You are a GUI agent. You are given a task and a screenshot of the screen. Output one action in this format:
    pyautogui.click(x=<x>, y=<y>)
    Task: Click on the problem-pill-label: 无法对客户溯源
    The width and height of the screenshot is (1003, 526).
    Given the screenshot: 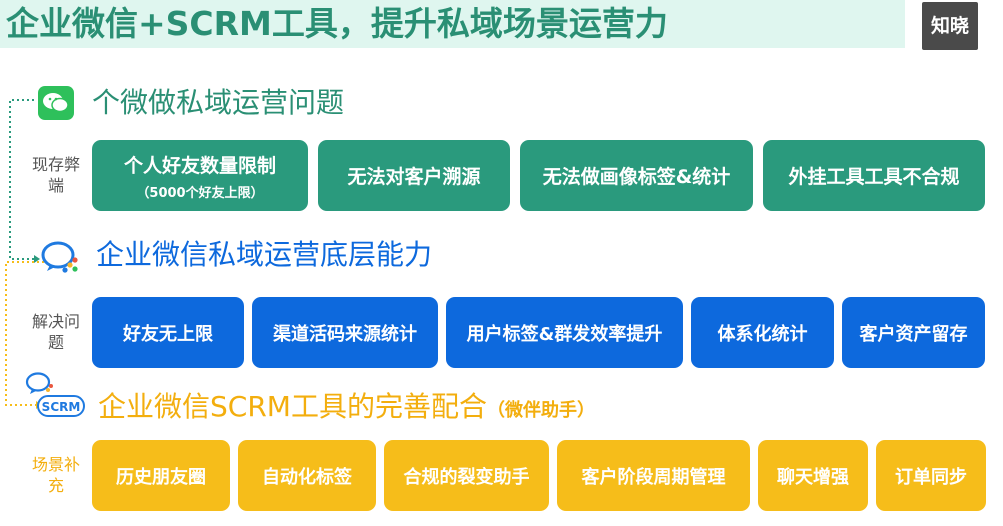 What is the action you would take?
    pyautogui.click(x=414, y=177)
    